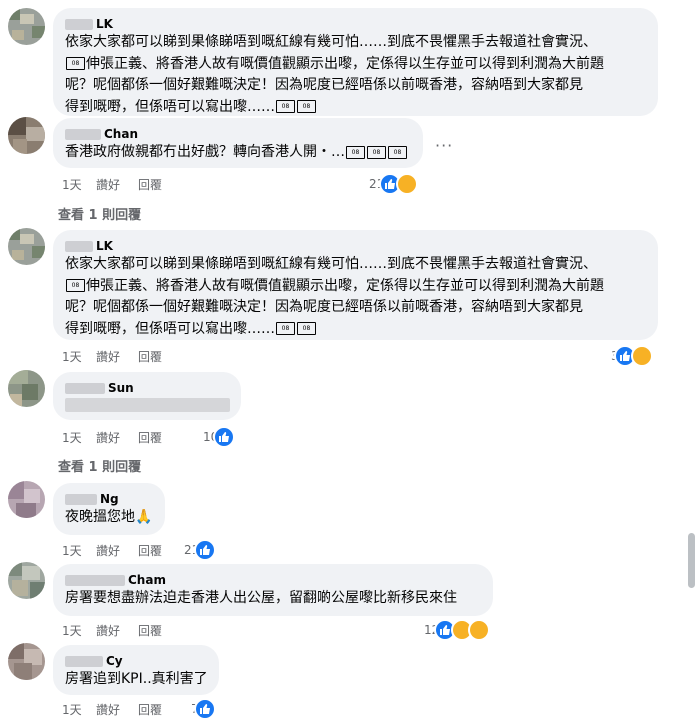  Describe the element at coordinates (147, 388) in the screenshot. I see `author-name: Sun` at that location.